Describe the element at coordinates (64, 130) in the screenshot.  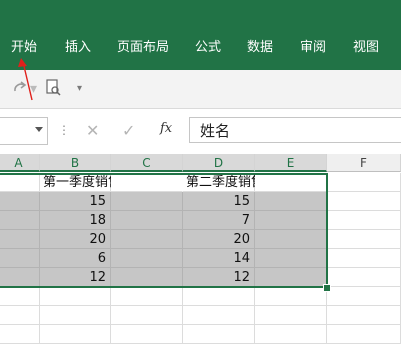
I see `formula-bar-grip-icon: ⋮` at that location.